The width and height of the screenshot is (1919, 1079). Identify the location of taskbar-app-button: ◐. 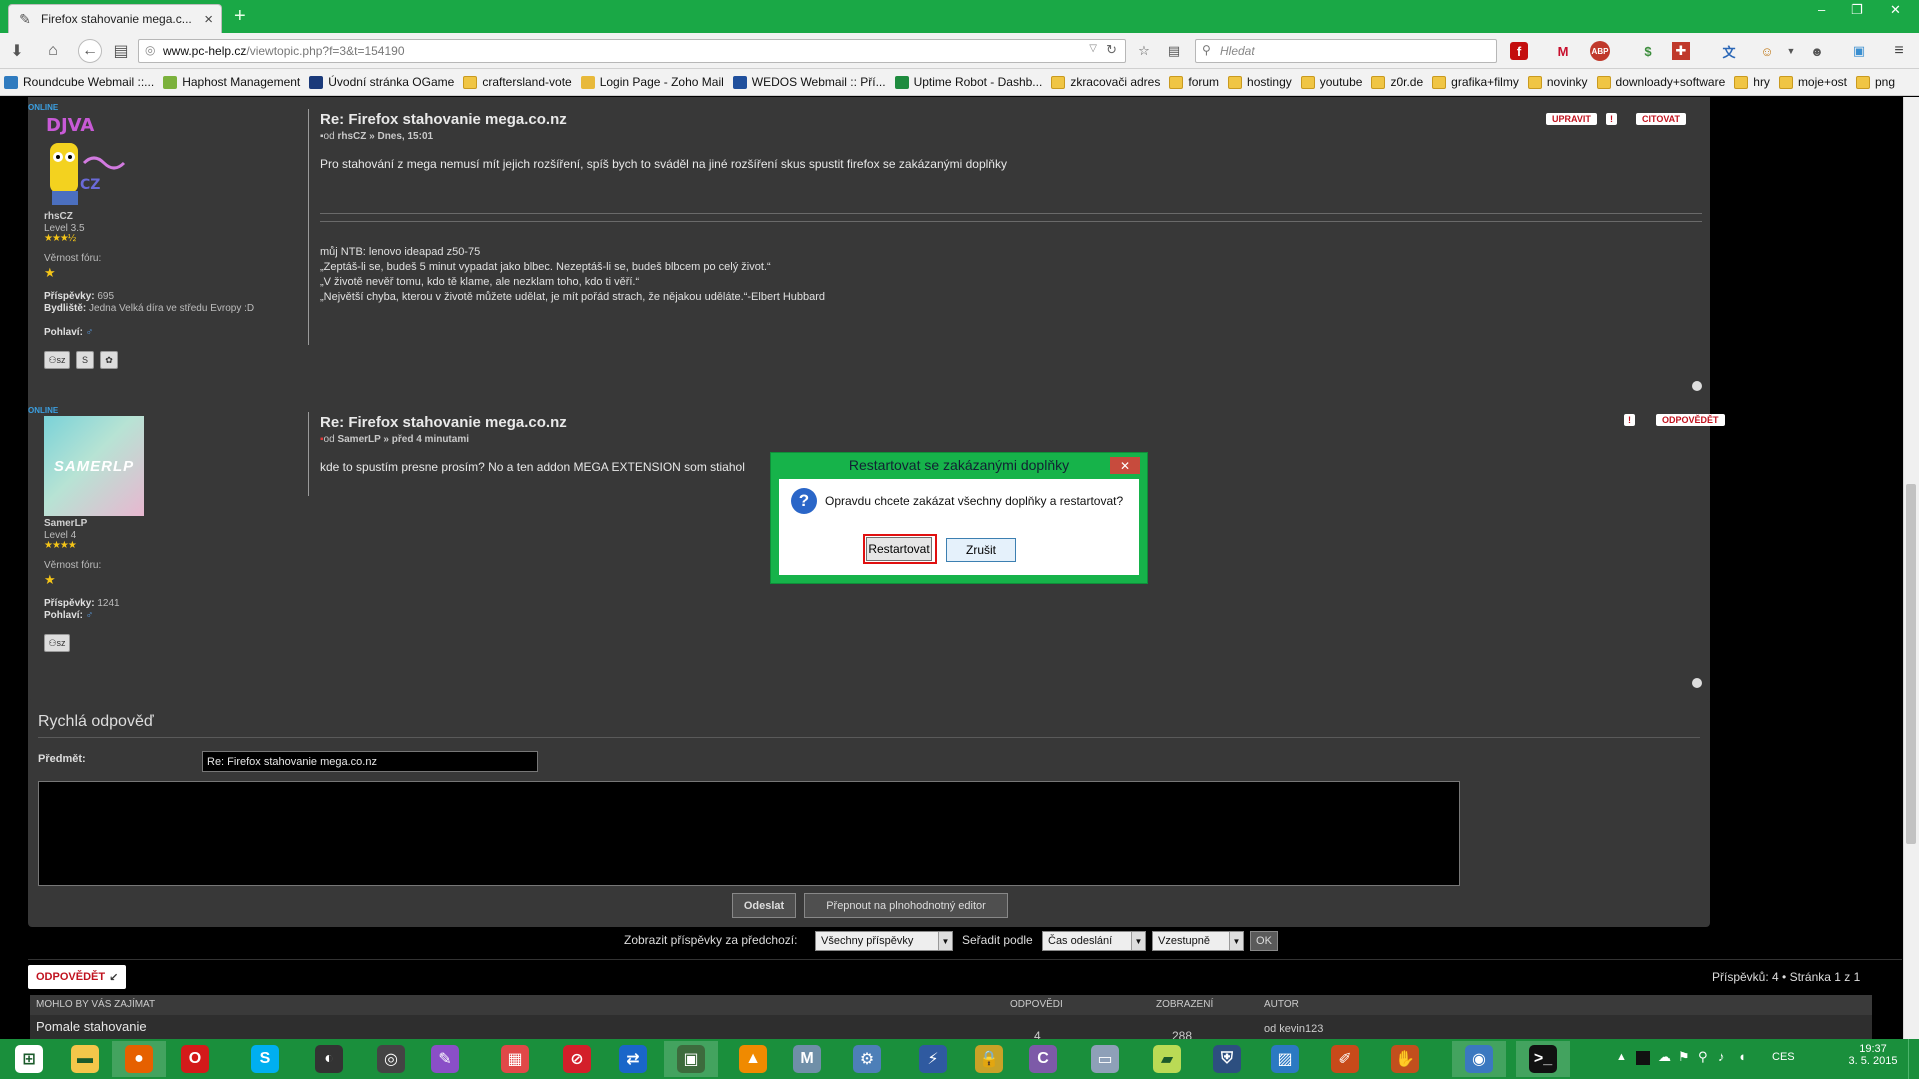
(329, 1059).